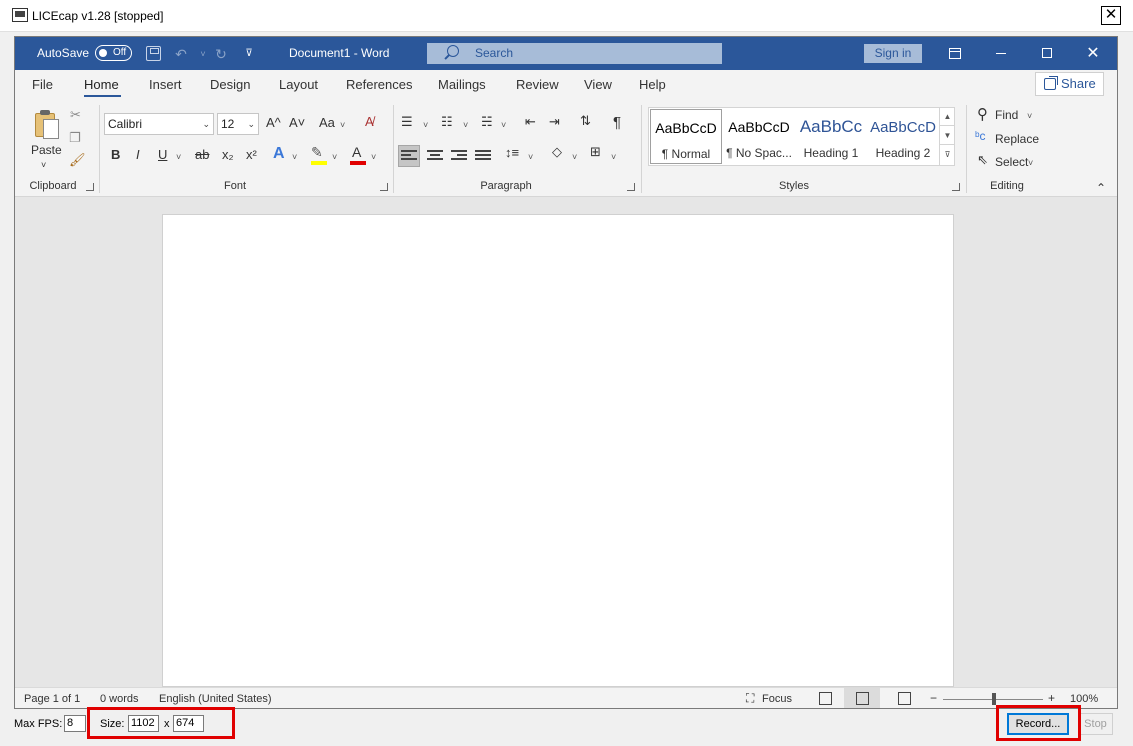 The height and width of the screenshot is (746, 1133). I want to click on tab-home: Home, so click(101, 84).